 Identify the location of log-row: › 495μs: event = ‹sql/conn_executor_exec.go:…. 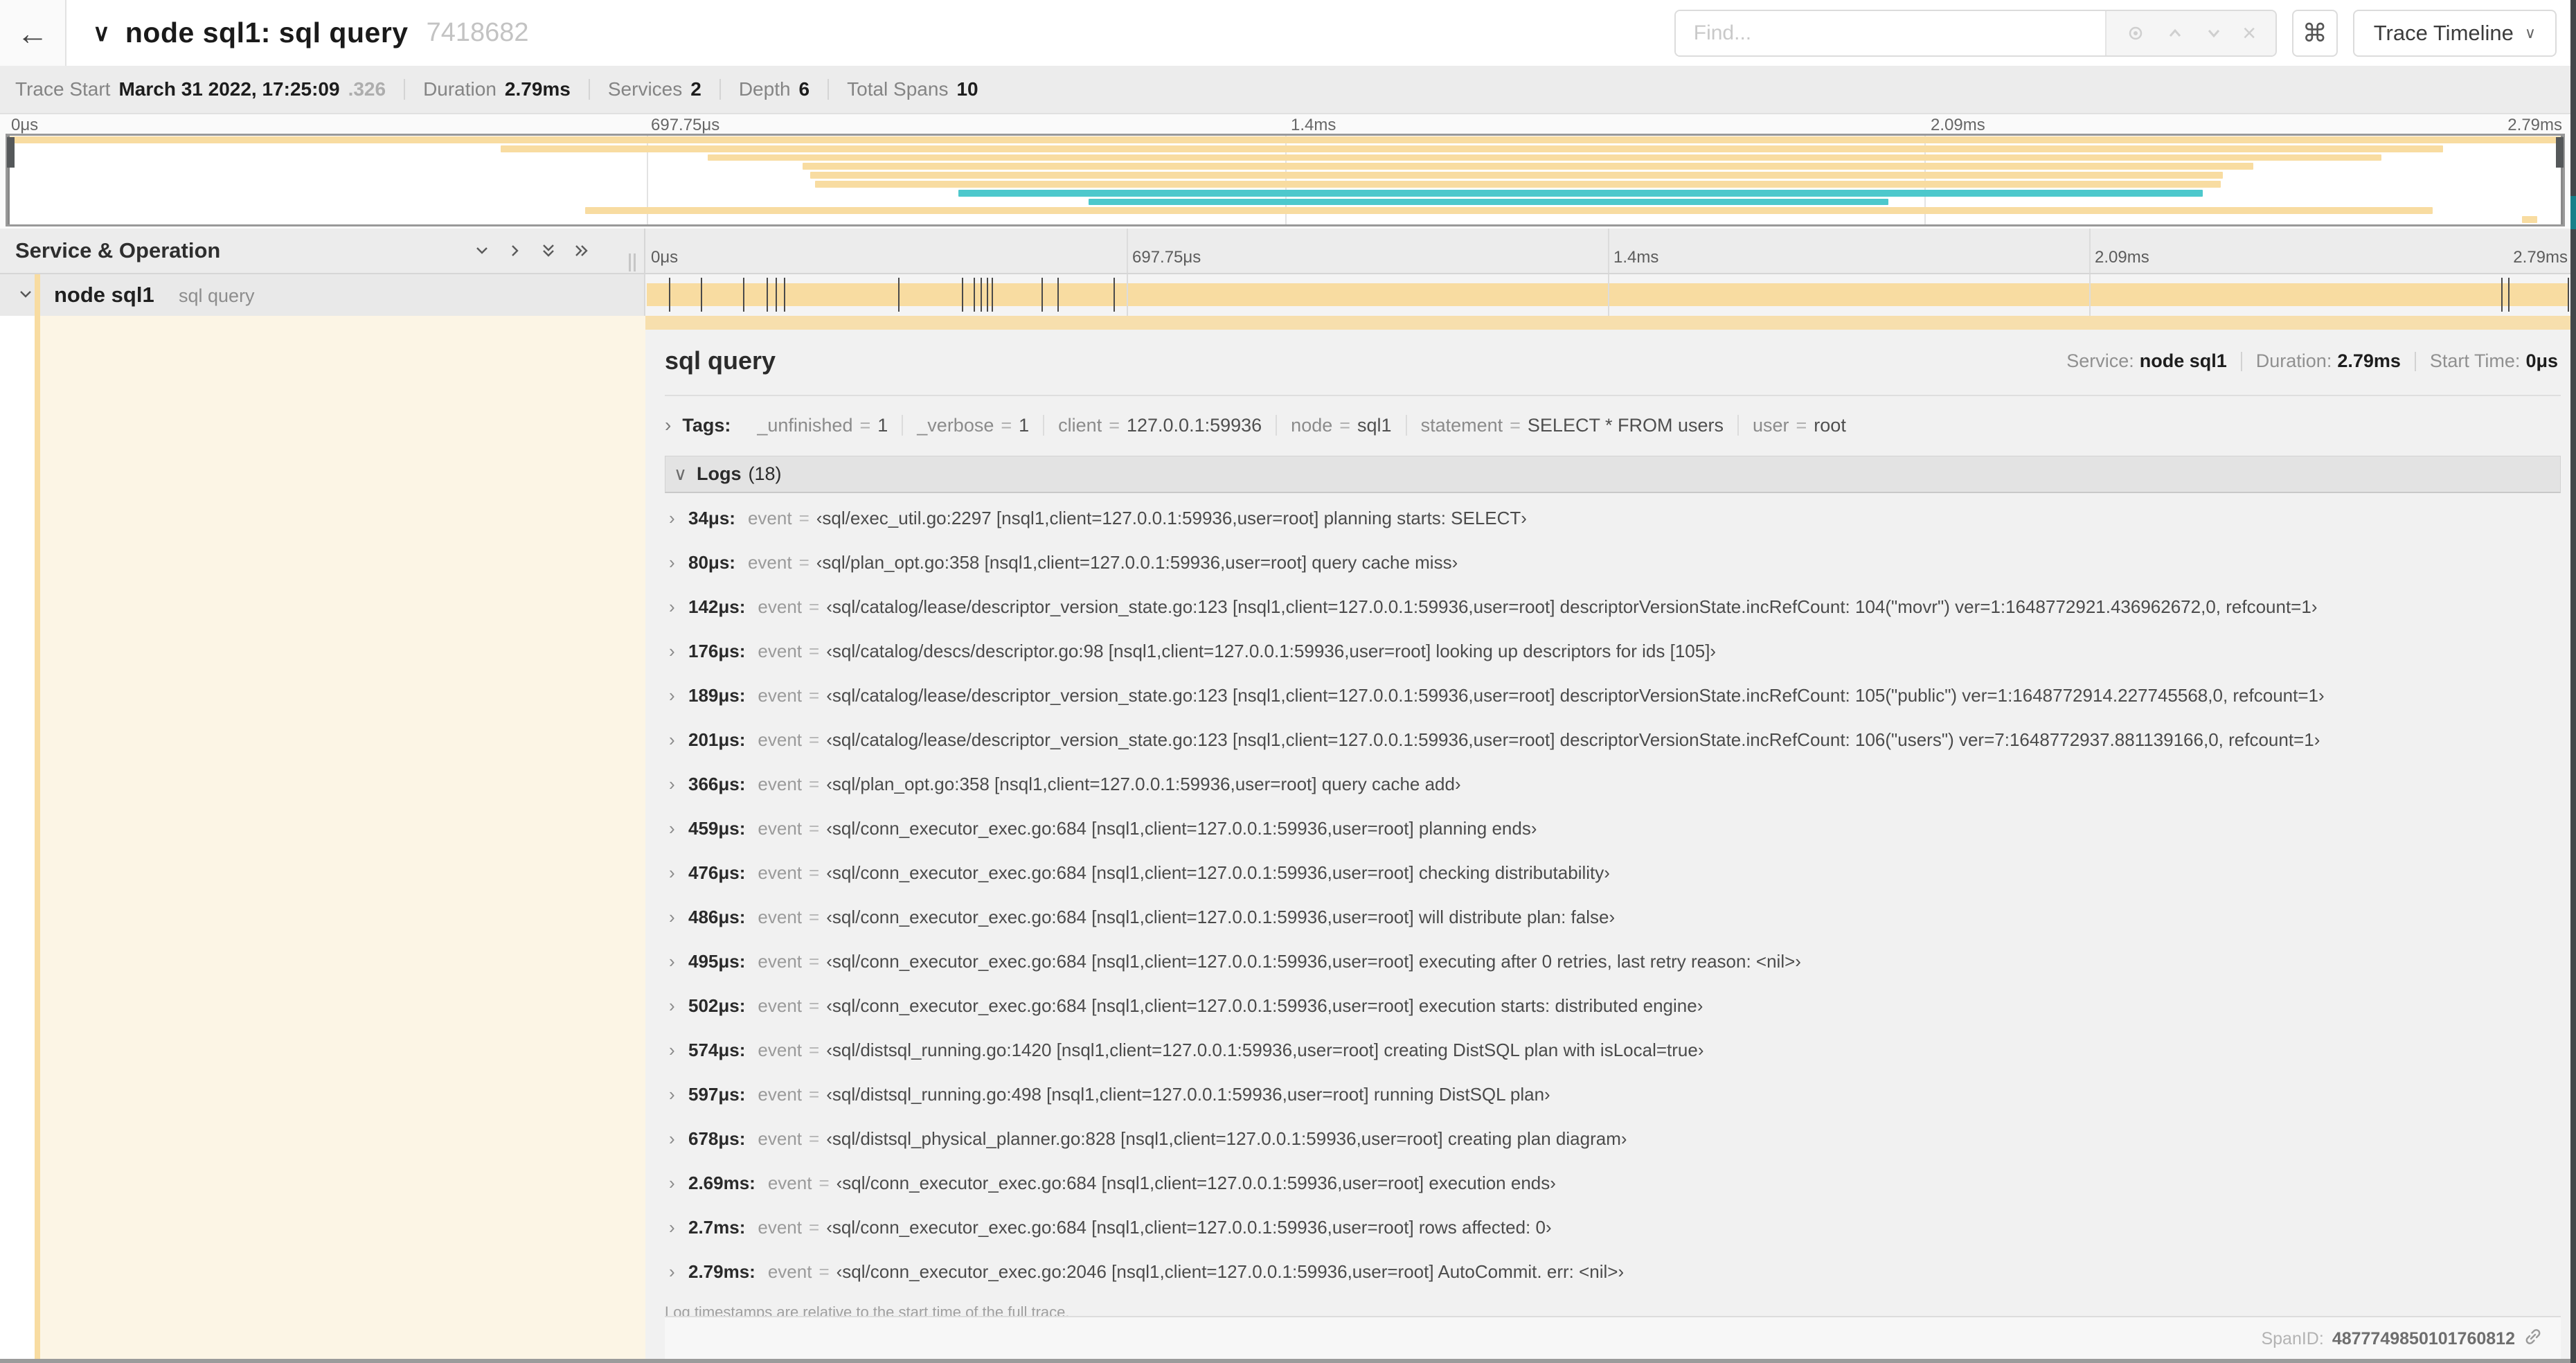
(1613, 961).